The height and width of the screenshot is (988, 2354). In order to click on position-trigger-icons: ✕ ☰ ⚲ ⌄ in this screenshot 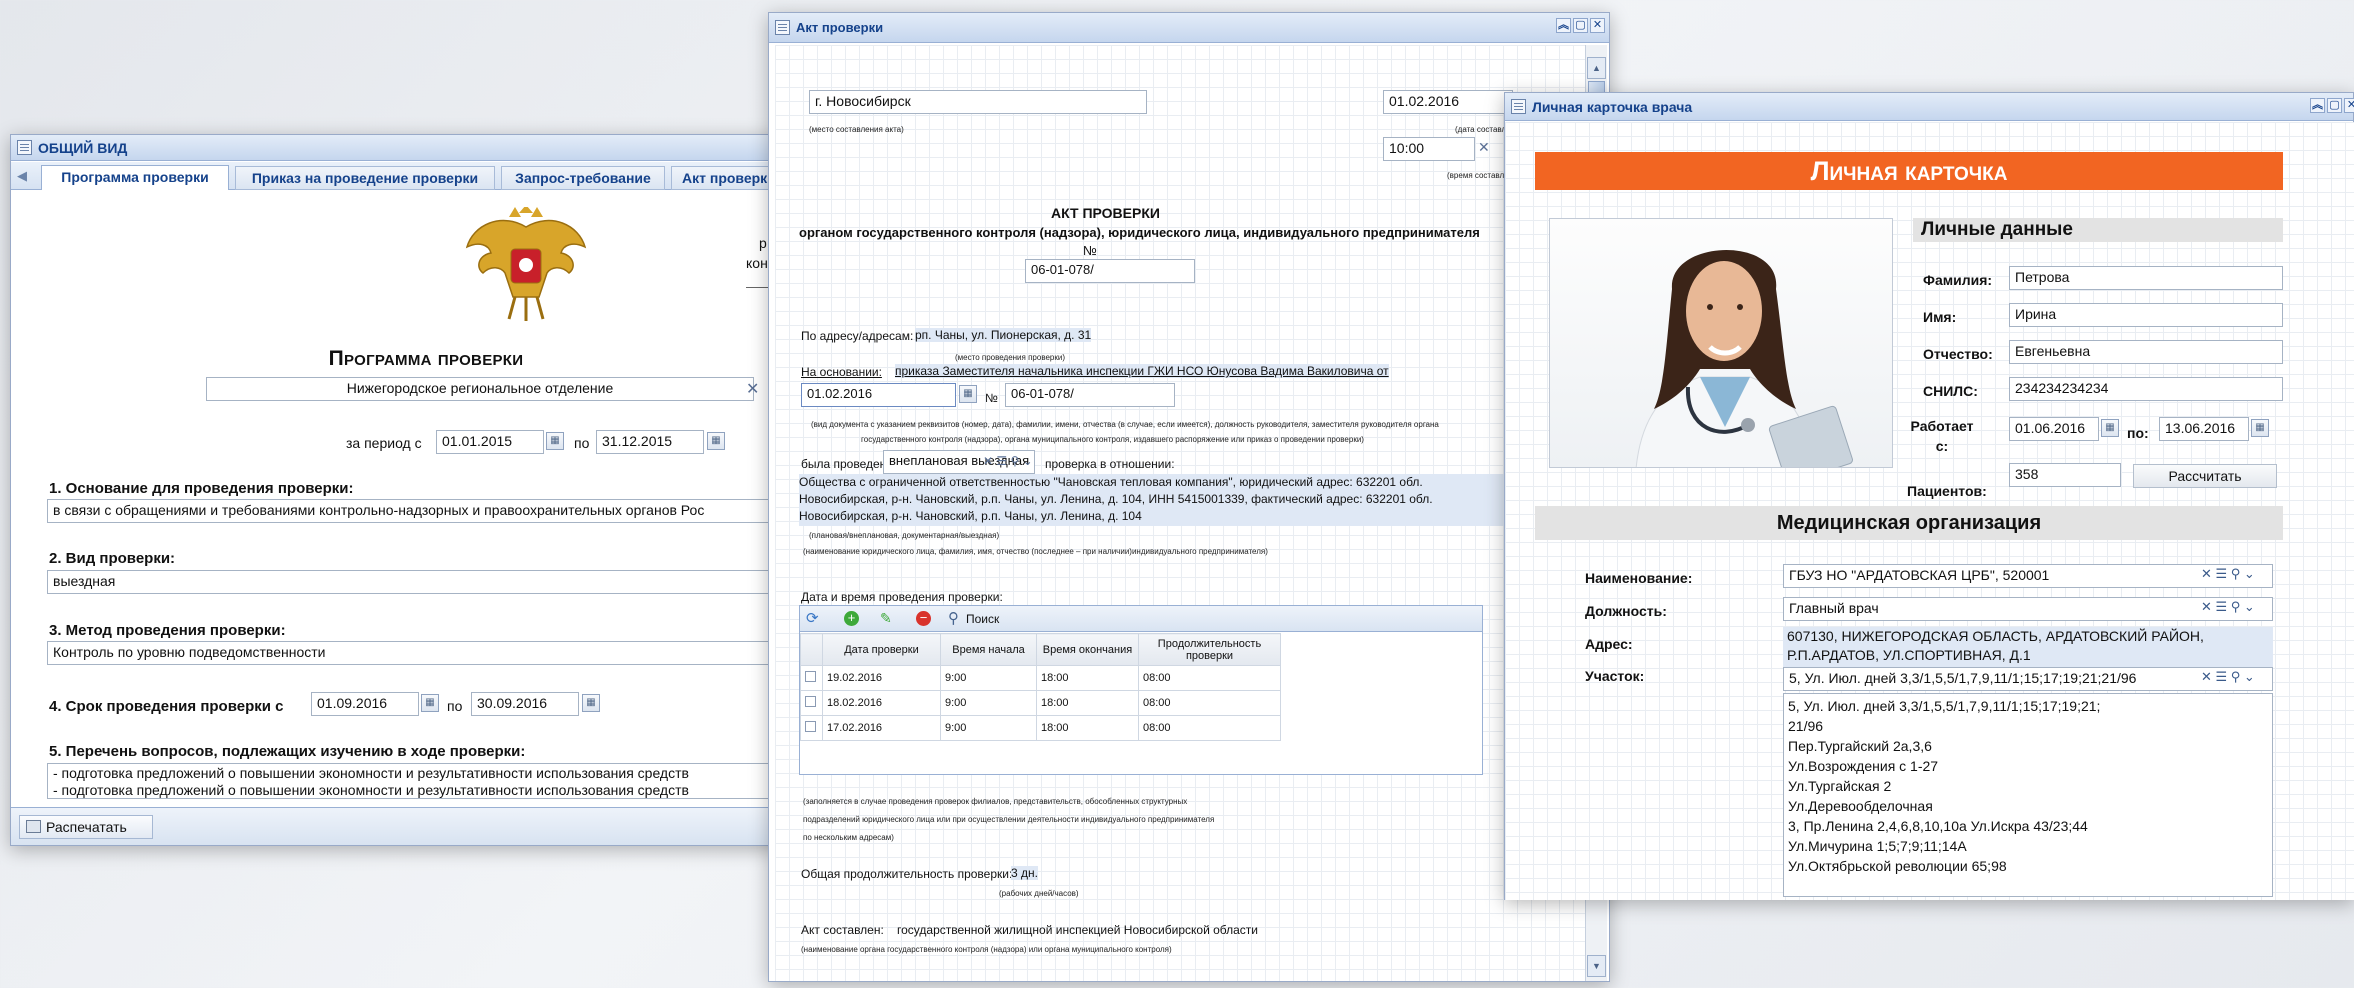, I will do `click(2228, 607)`.